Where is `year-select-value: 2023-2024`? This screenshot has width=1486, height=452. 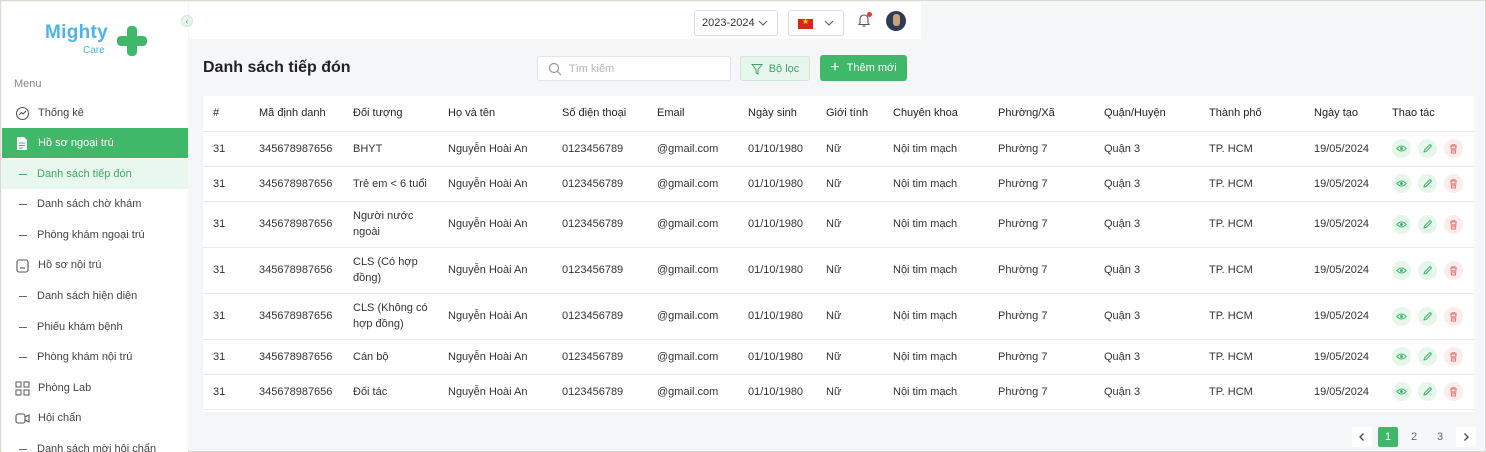 year-select-value: 2023-2024 is located at coordinates (728, 23).